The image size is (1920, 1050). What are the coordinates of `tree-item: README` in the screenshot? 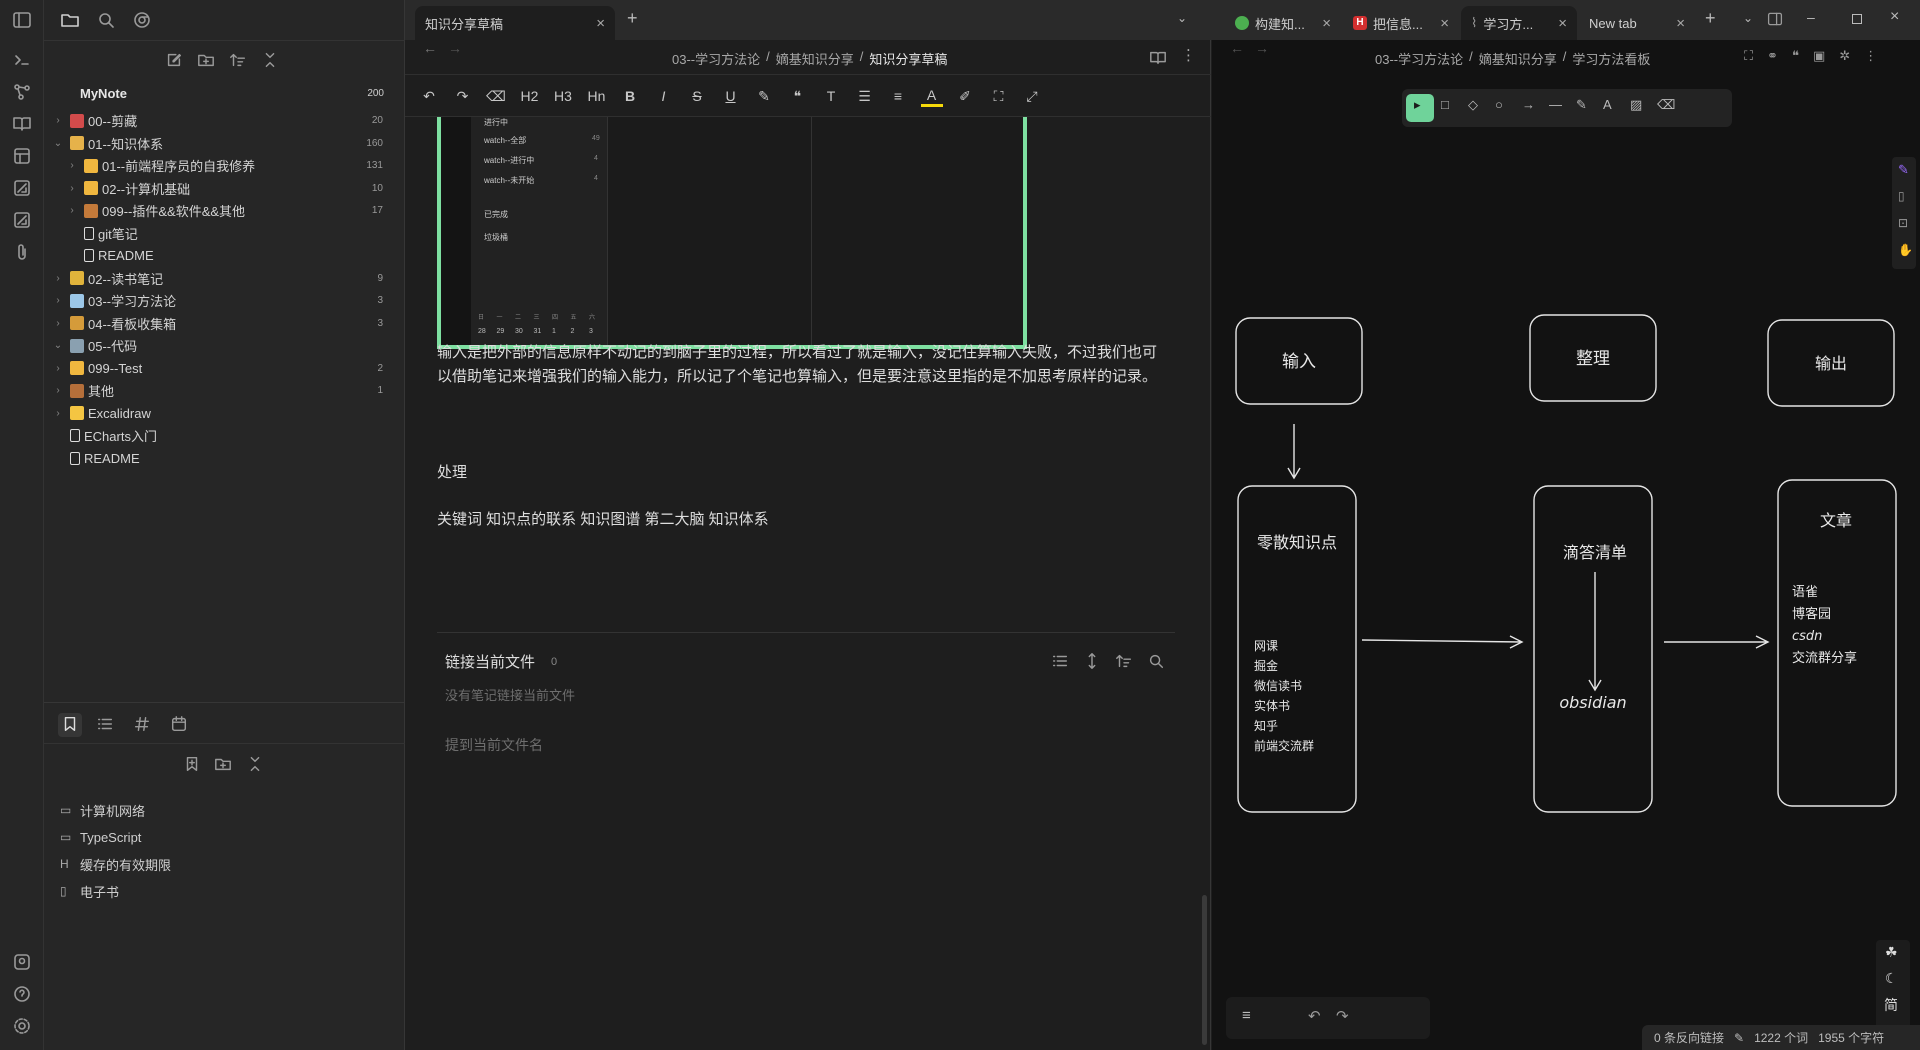 It's located at (224, 256).